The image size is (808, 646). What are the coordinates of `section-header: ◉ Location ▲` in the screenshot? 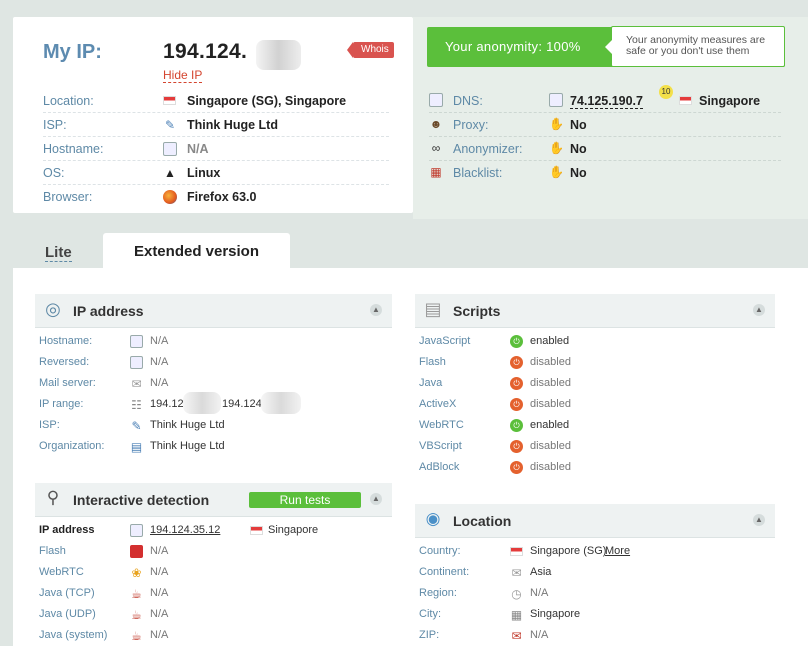 It's located at (595, 521).